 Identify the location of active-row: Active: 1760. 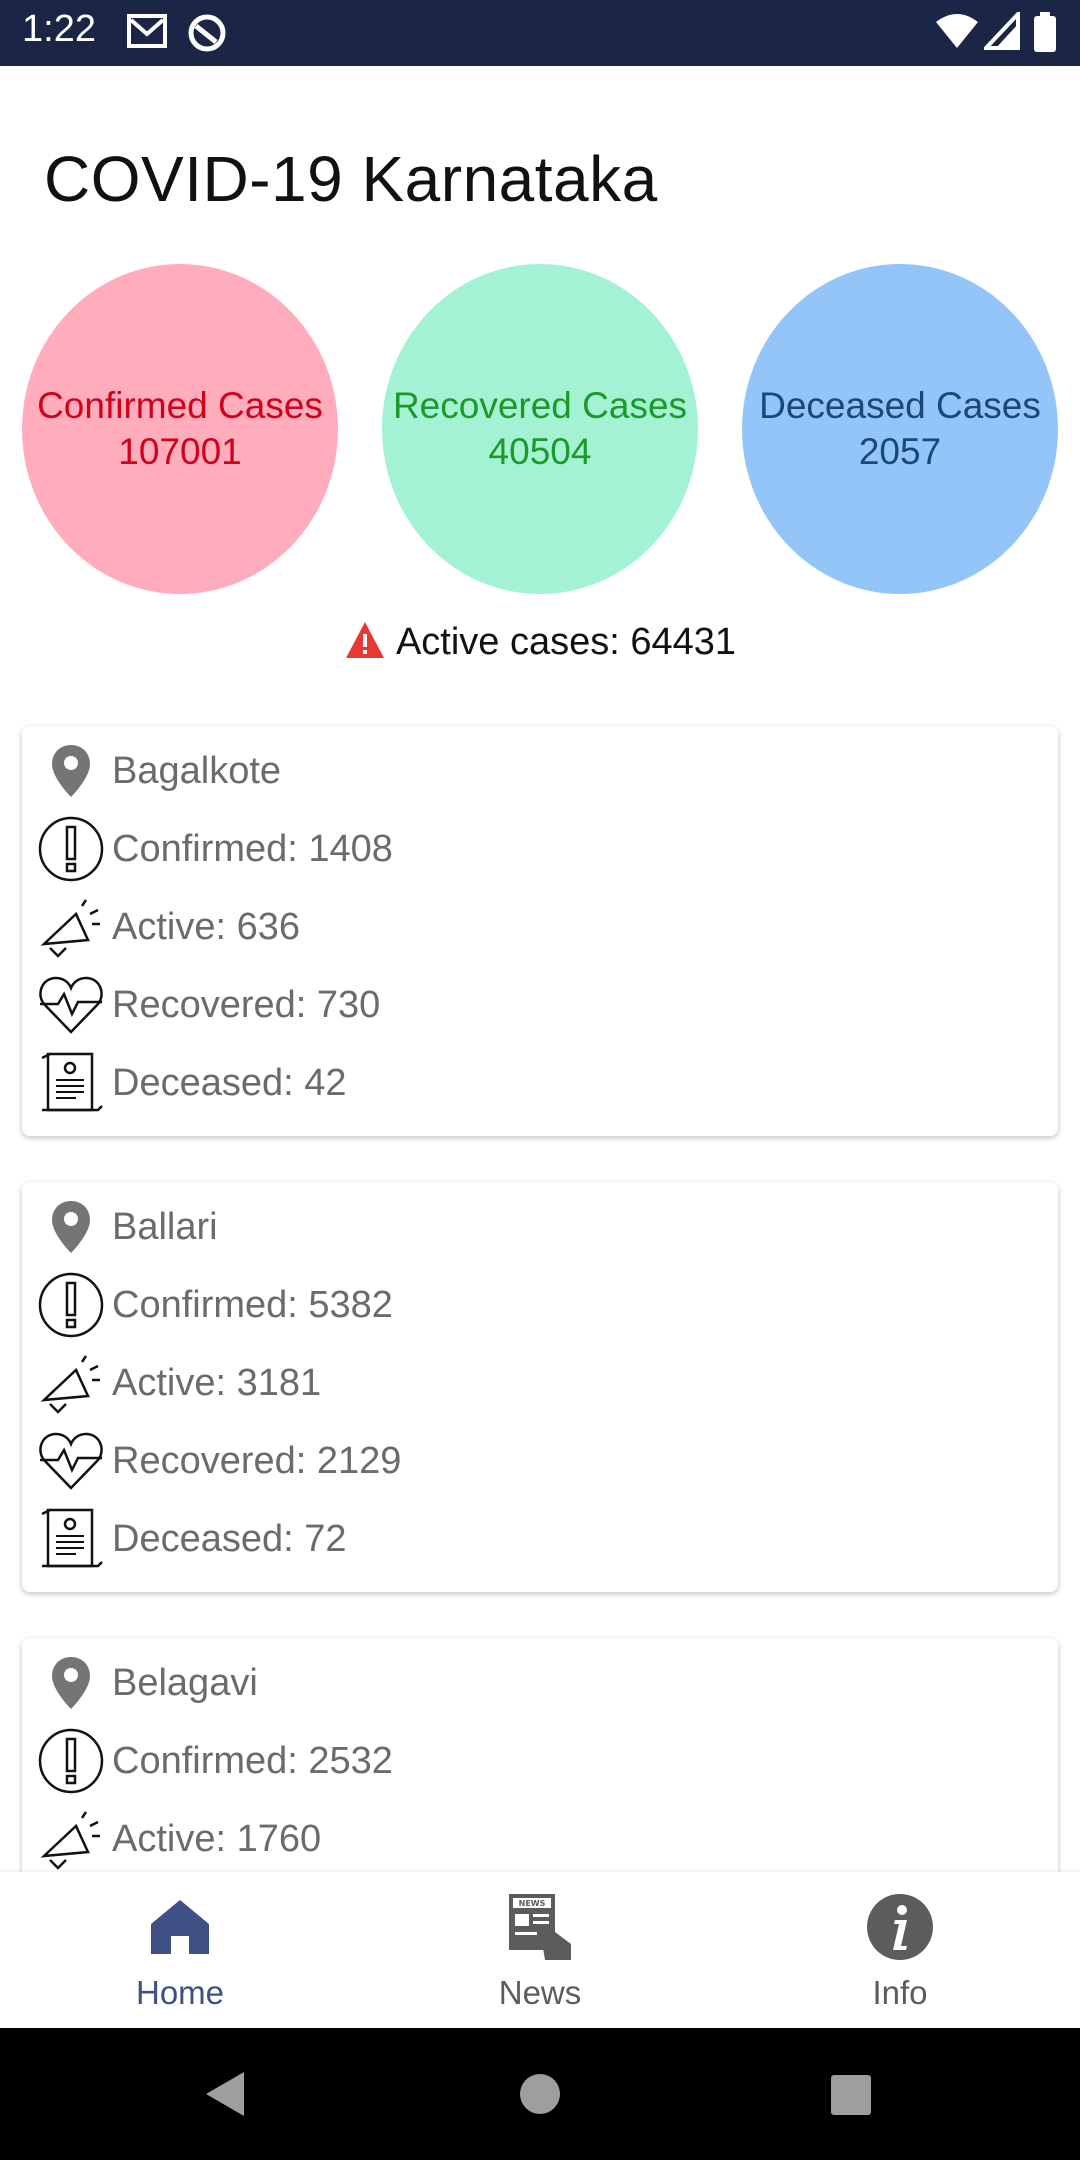
(178, 1839).